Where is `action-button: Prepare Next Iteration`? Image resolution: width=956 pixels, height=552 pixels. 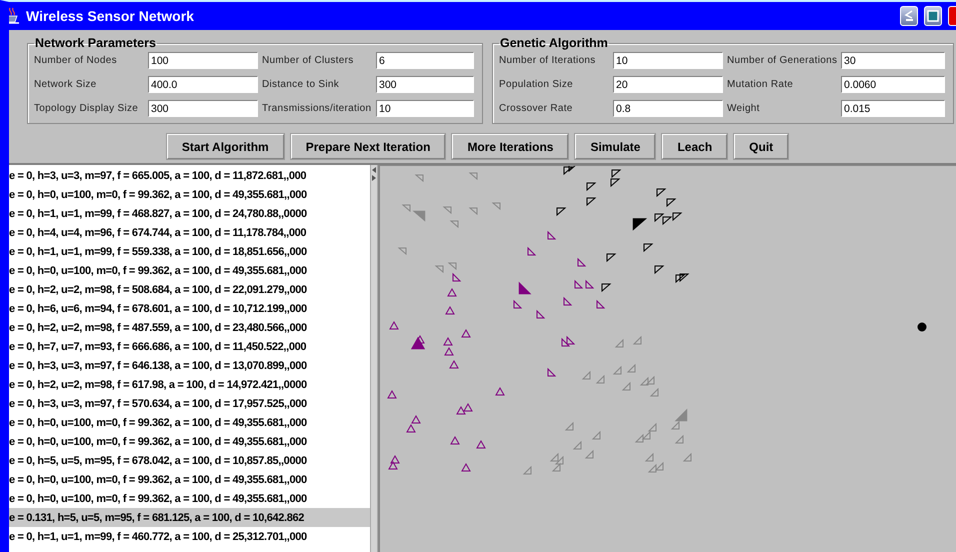 action-button: Prepare Next Iteration is located at coordinates (368, 146).